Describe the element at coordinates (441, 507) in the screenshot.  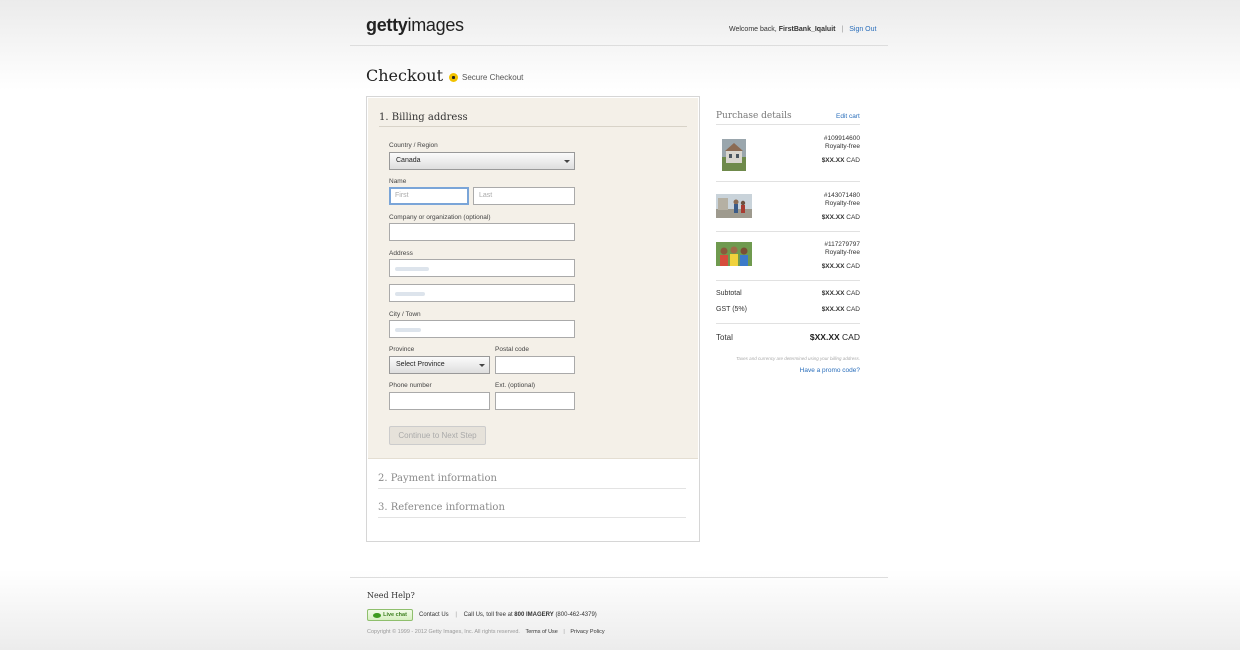
I see `reference-section-title: 3. Reference information` at that location.